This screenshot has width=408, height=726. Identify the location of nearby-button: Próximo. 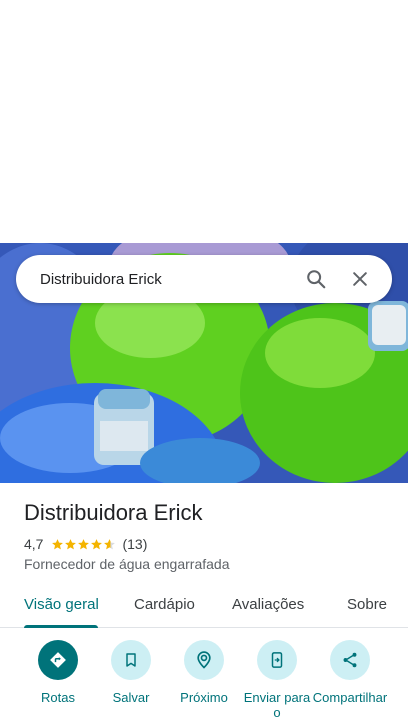
(204, 672).